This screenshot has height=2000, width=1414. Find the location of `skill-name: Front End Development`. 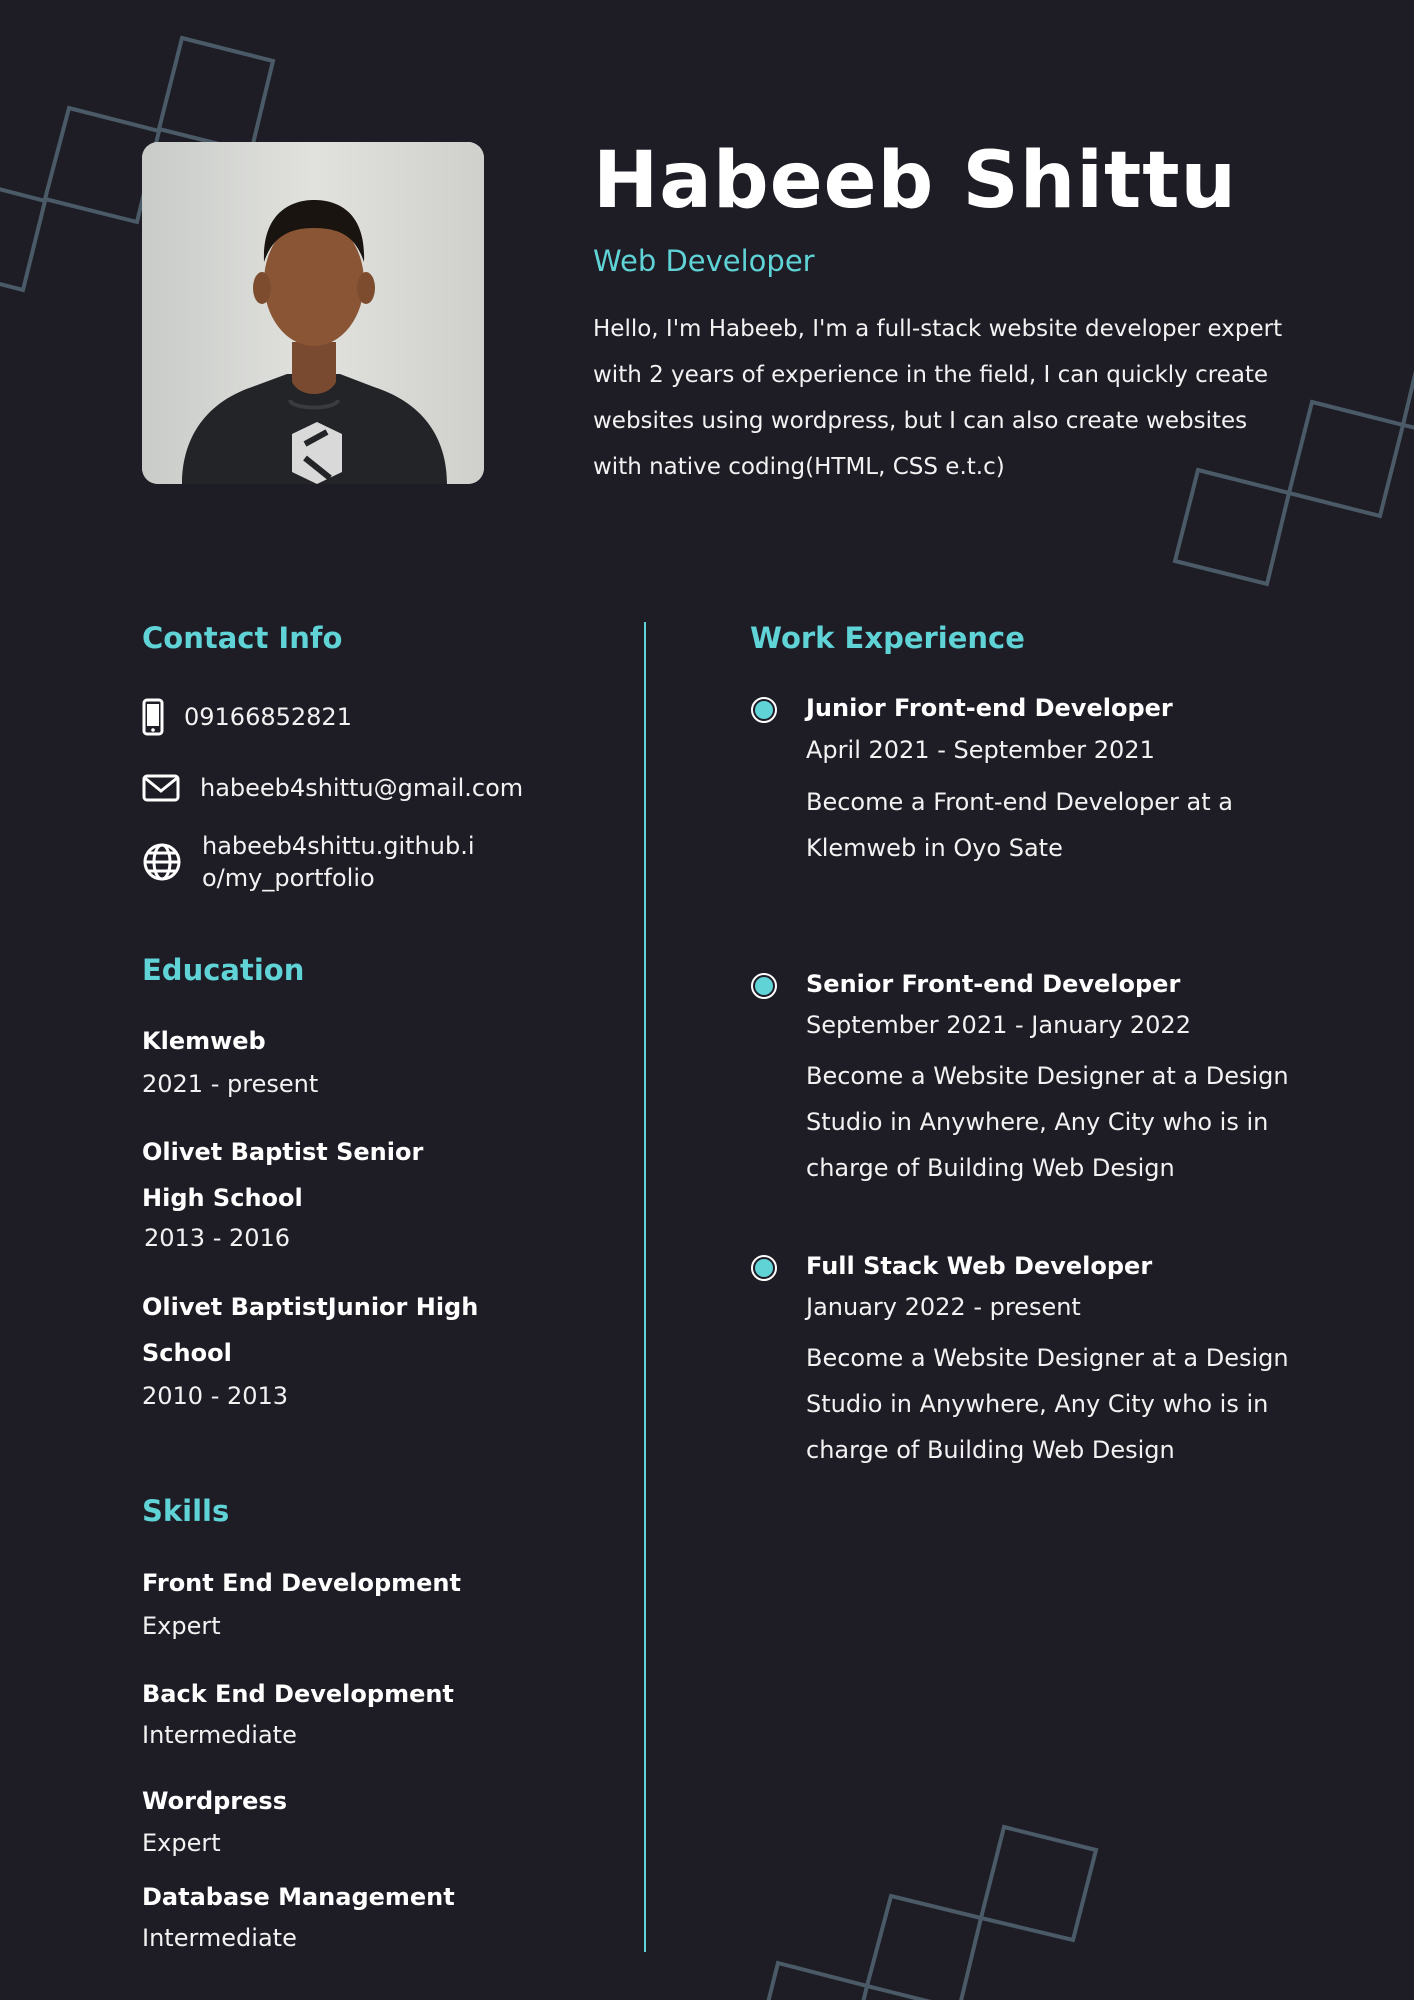

skill-name: Front End Development is located at coordinates (301, 1583).